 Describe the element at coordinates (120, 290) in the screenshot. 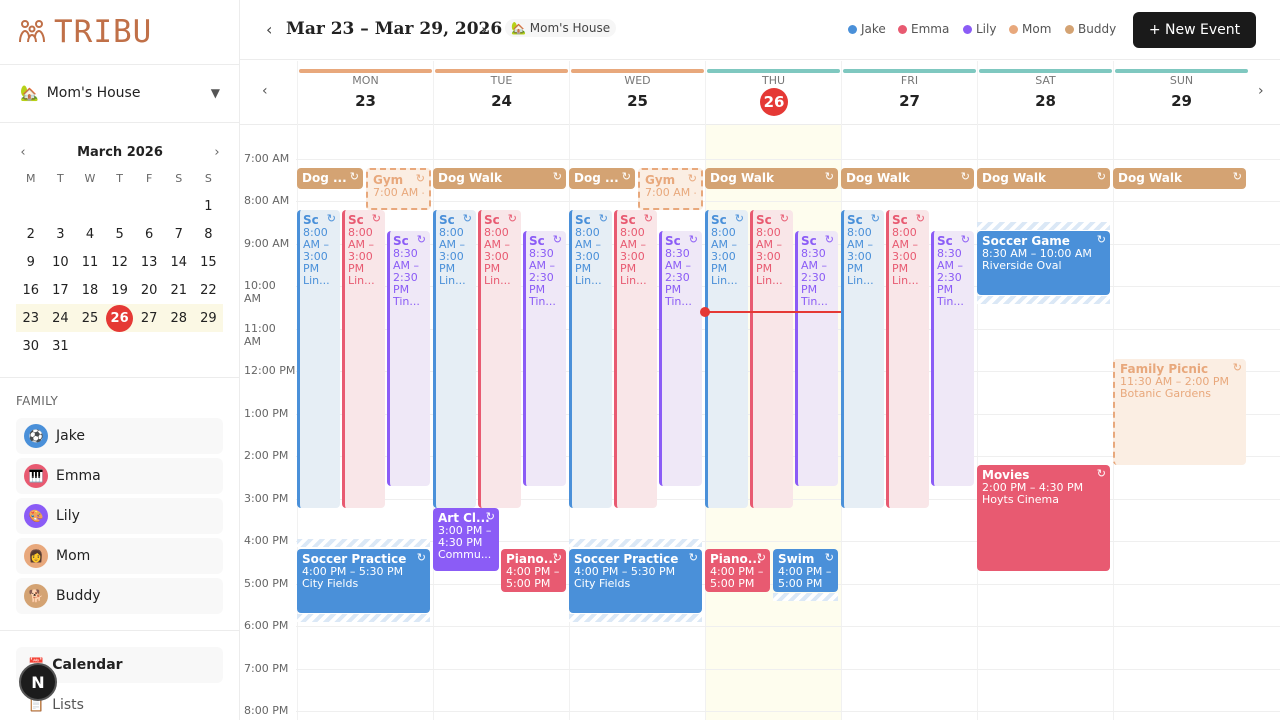

I see `mini-cal-day: 19` at that location.